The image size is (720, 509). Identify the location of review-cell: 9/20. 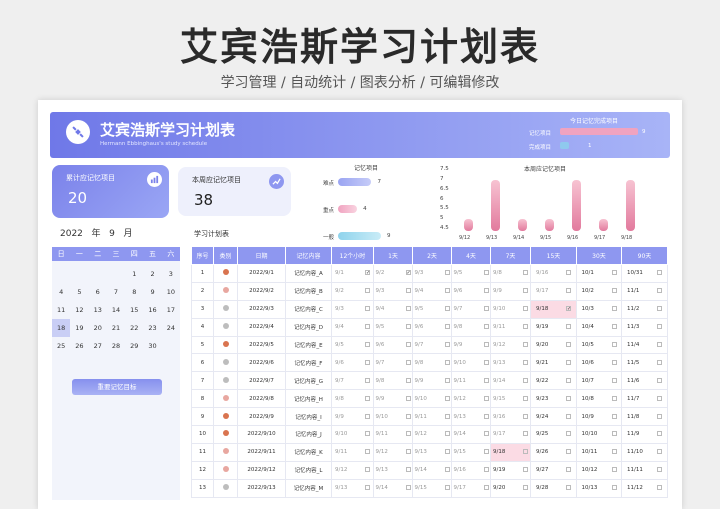
(553, 345).